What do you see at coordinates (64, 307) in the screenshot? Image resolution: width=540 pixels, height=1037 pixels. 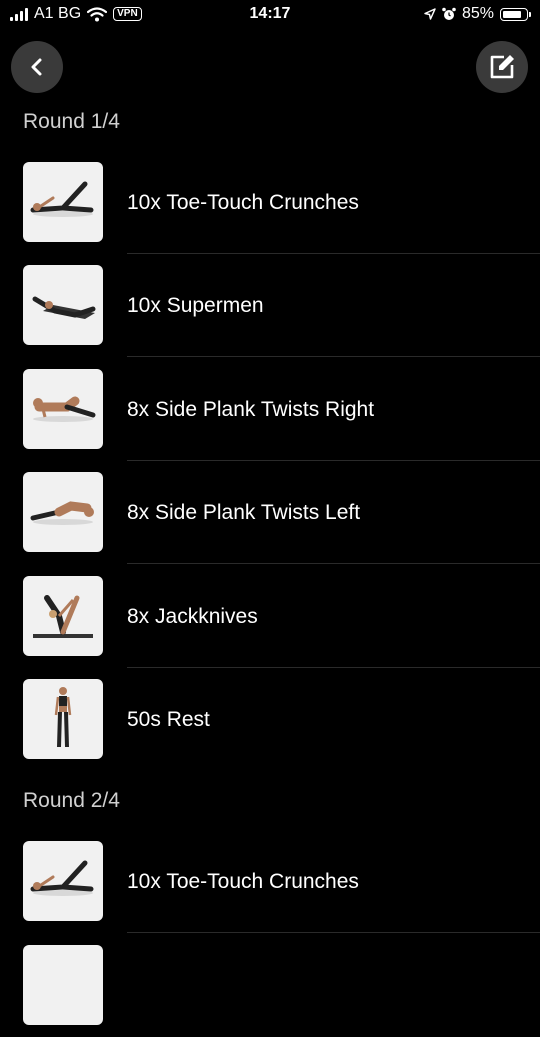 I see `supermen-image` at bounding box center [64, 307].